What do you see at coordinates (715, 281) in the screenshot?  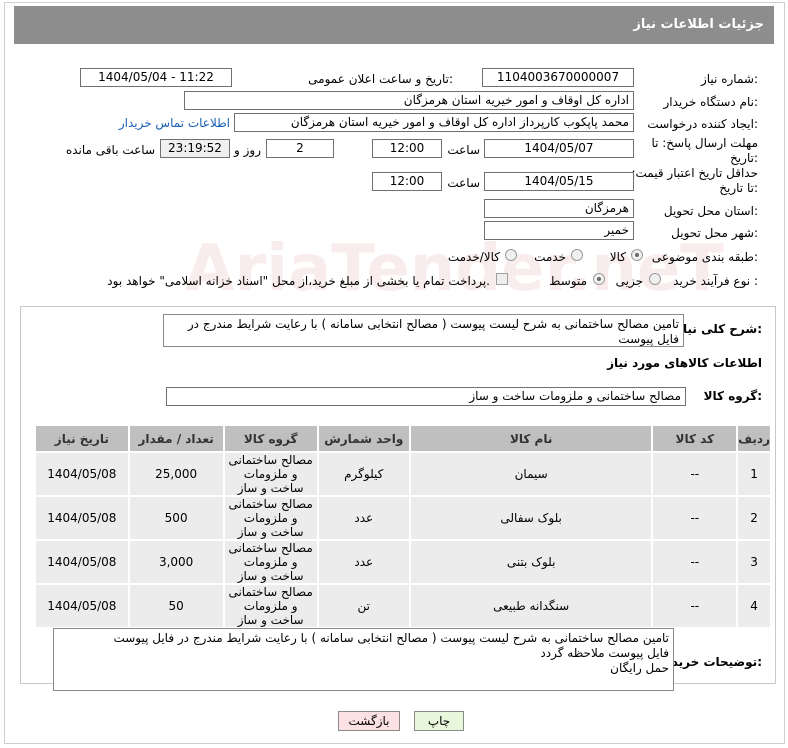 I see `process-label: نوع فرآیند خرید :` at bounding box center [715, 281].